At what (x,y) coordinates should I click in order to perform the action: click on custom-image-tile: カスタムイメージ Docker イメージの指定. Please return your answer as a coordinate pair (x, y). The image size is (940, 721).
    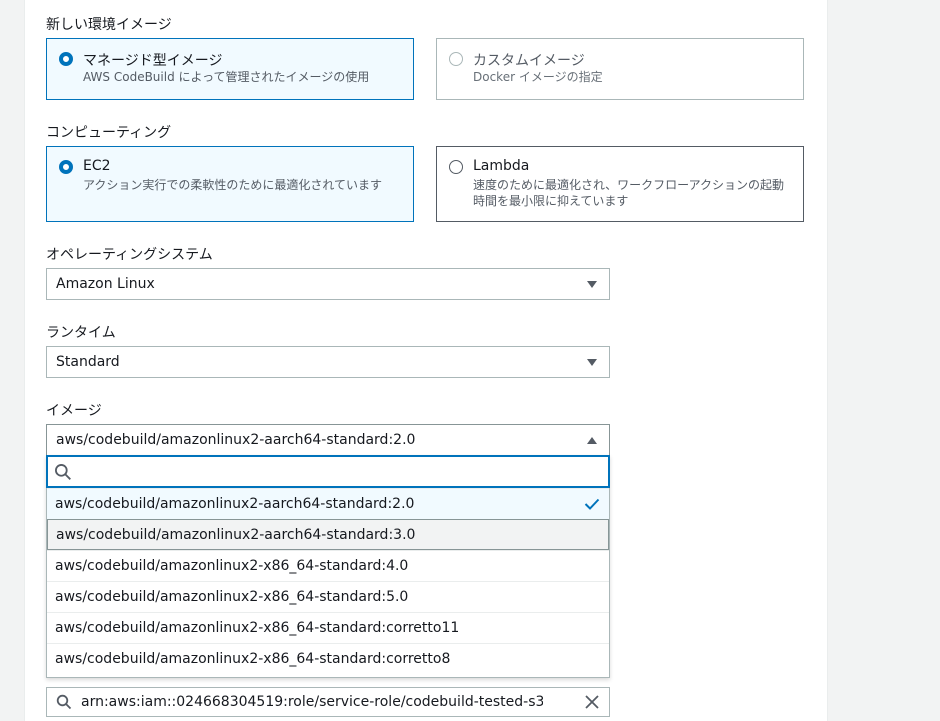
    Looking at the image, I should click on (620, 69).